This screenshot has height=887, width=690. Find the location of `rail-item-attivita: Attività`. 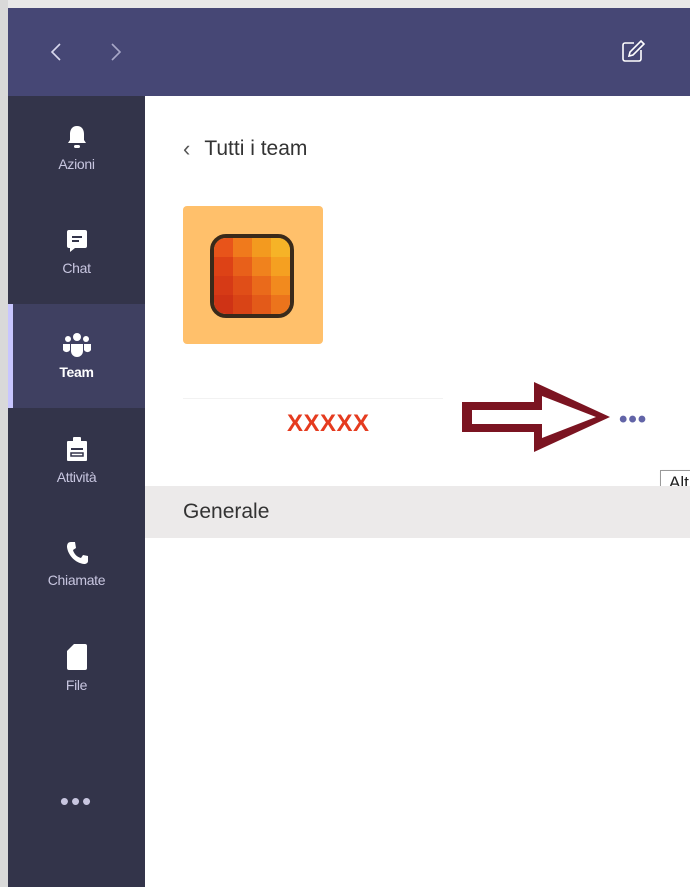

rail-item-attivita: Attività is located at coordinates (76, 460).